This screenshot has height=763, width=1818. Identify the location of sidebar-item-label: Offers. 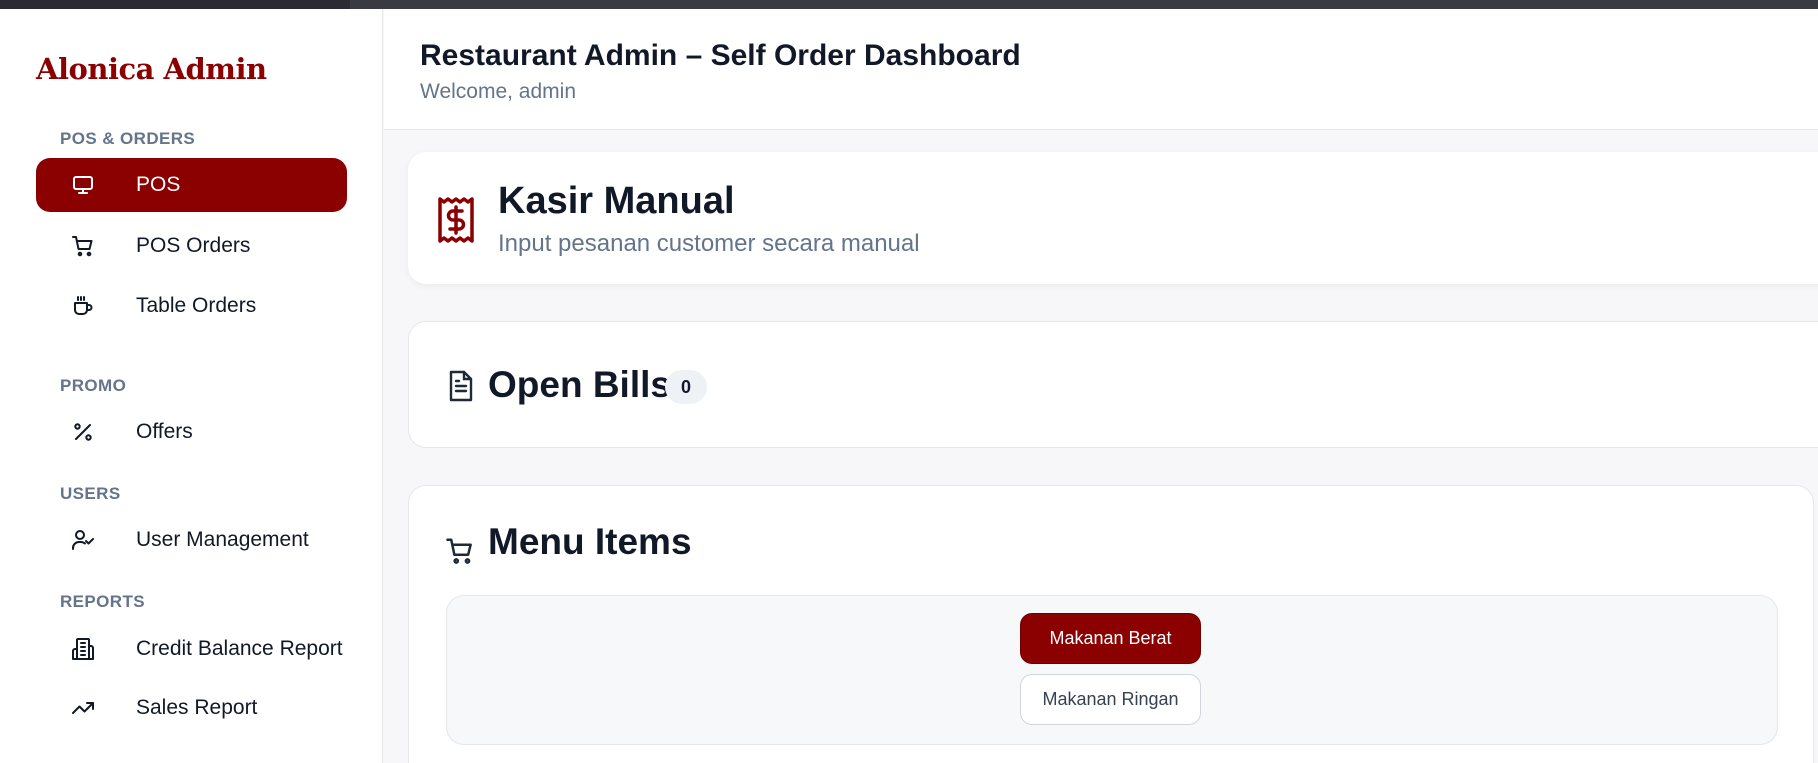
(164, 431).